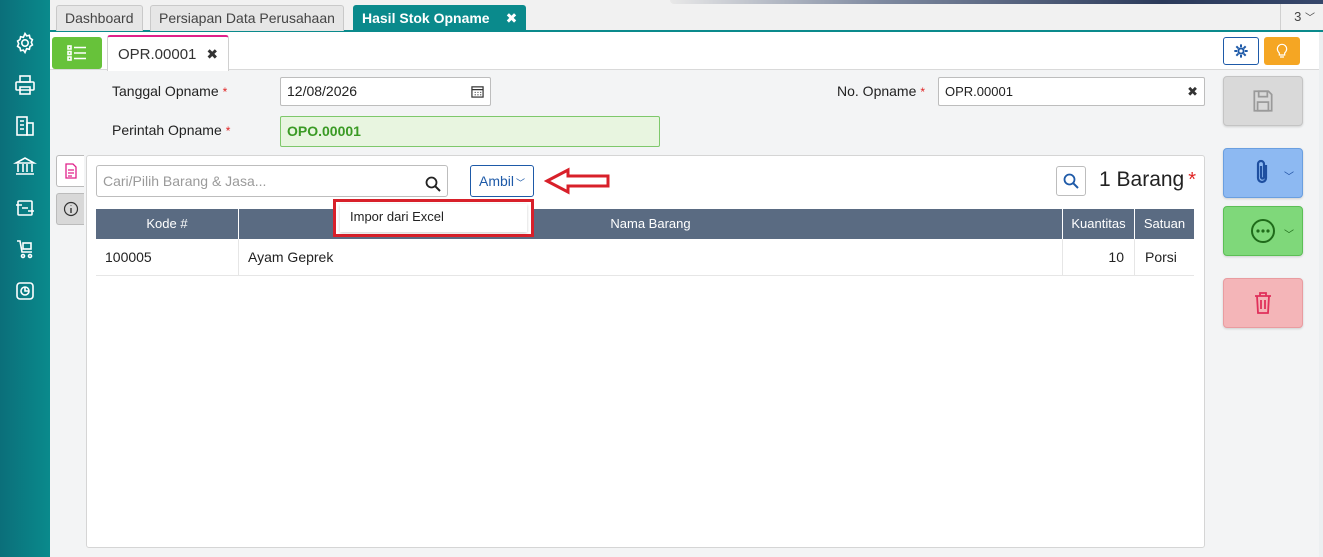 This screenshot has height=557, width=1323. Describe the element at coordinates (1099, 224) in the screenshot. I see `column-header-kuantitas: Kuantitas` at that location.